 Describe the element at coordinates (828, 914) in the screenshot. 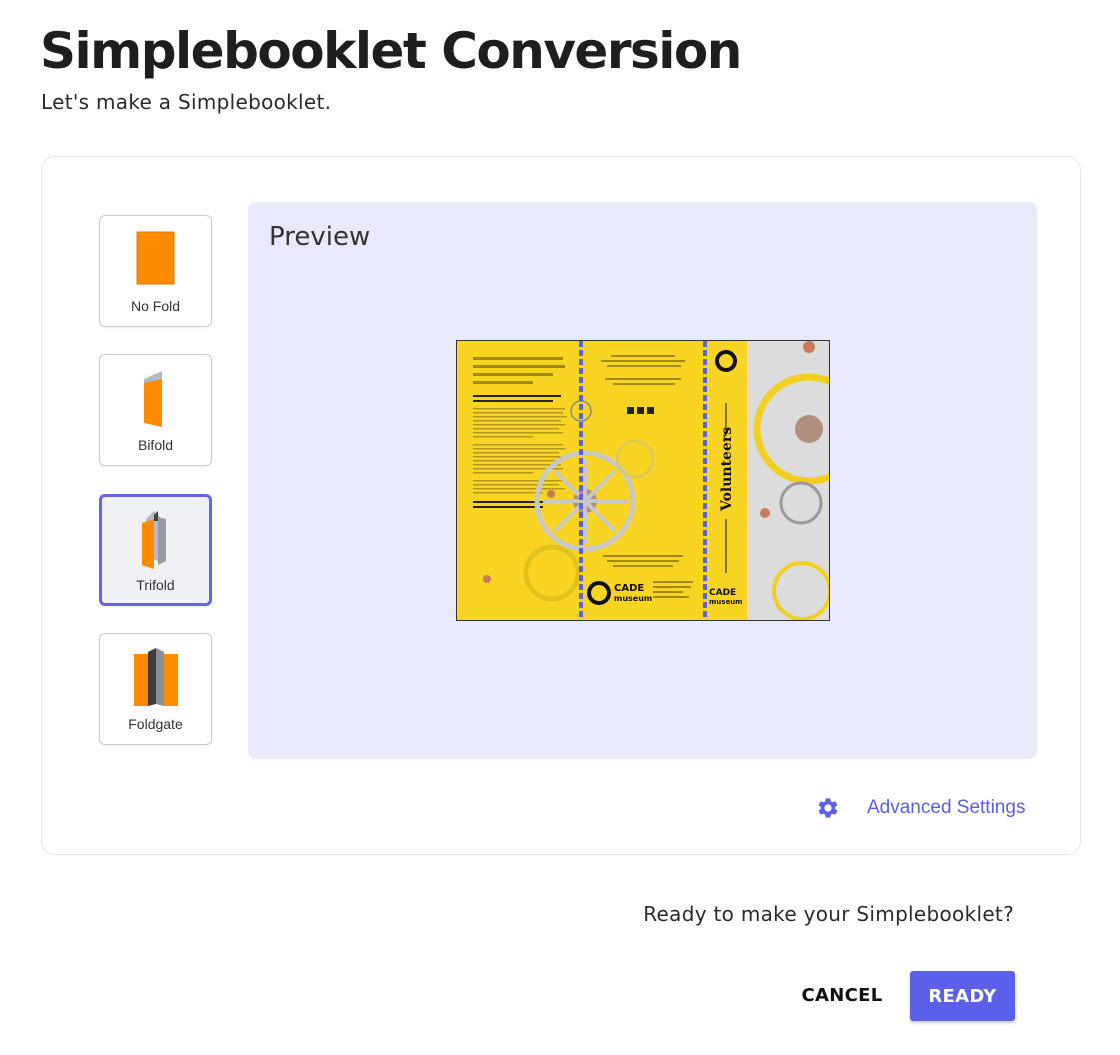

I see `ready-question: Ready to make your Simplebooklet?` at that location.